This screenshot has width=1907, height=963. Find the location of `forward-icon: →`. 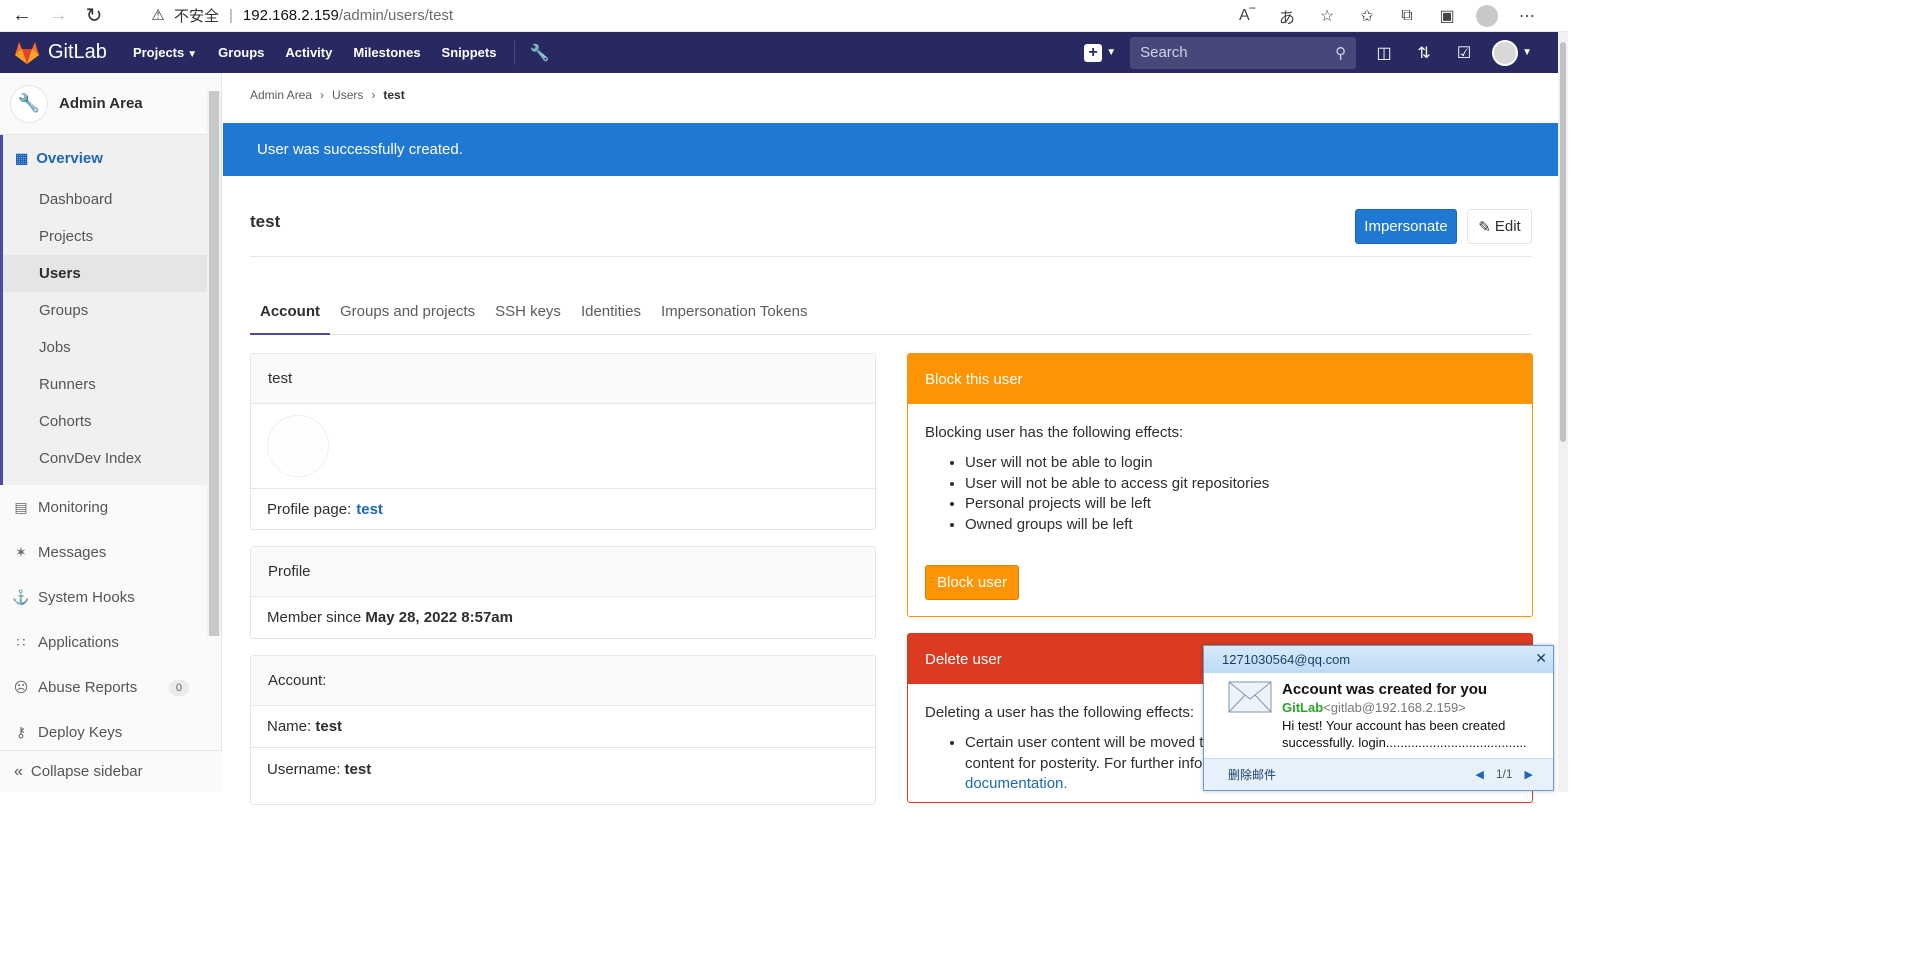

forward-icon: → is located at coordinates (58, 16).